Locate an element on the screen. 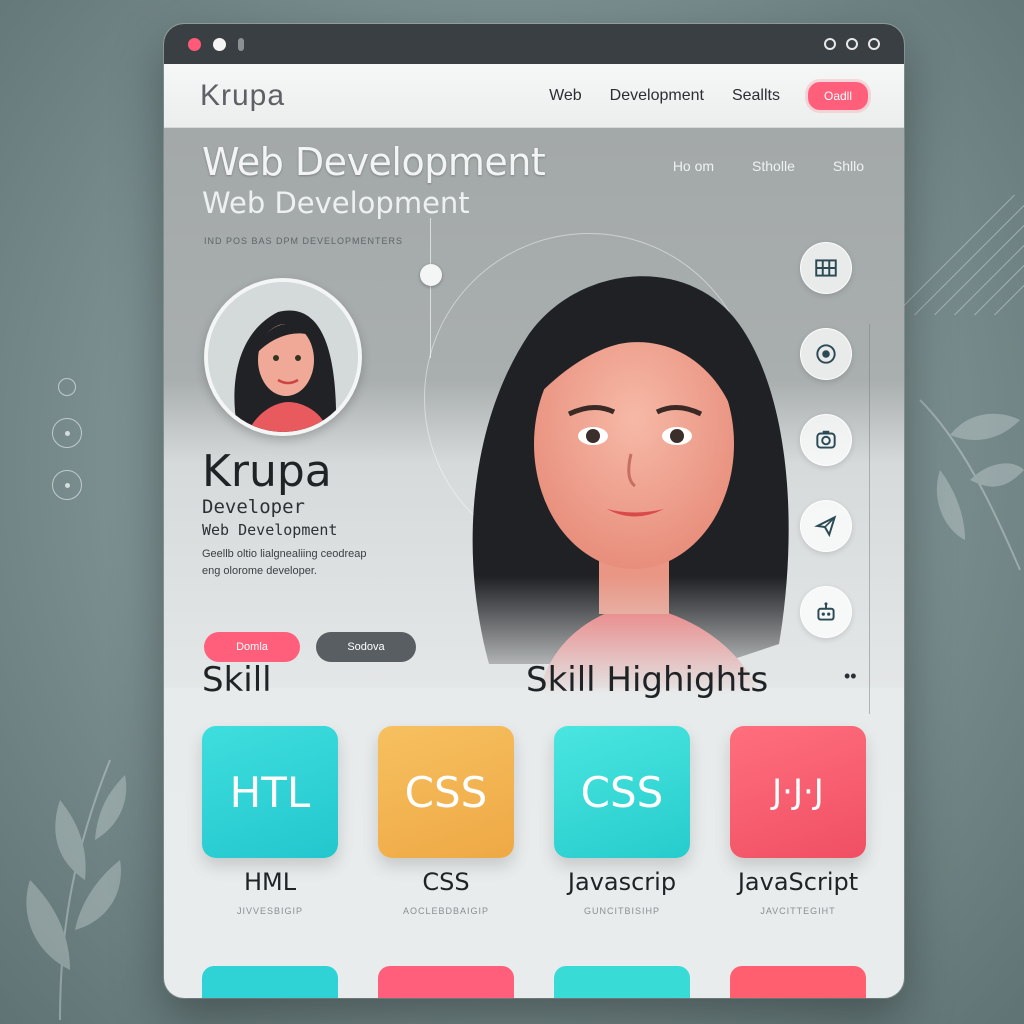 The height and width of the screenshot is (1024, 1024). avatar is located at coordinates (283, 357).